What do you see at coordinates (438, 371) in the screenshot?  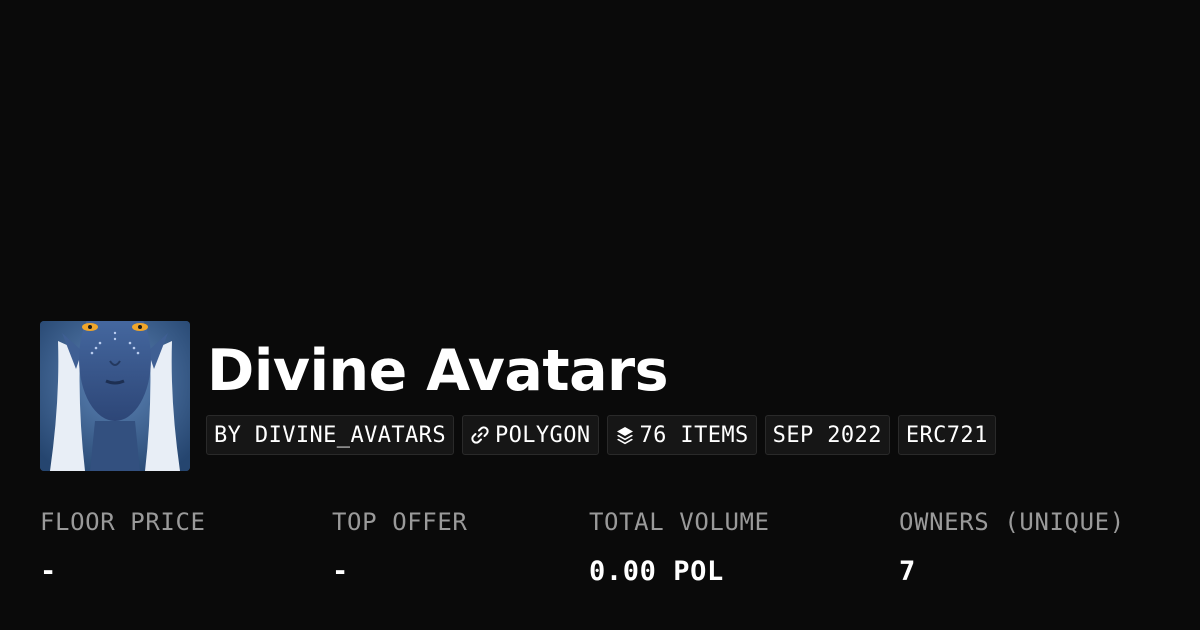 I see `collection-title: Divine Avatars` at bounding box center [438, 371].